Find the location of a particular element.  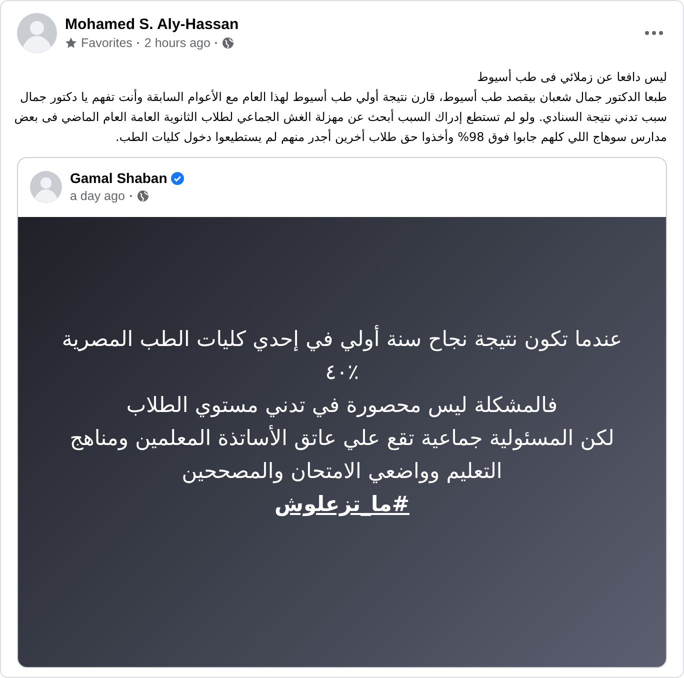

post-text: التعليم وواضعي الامتحان والمصححين is located at coordinates (342, 472).